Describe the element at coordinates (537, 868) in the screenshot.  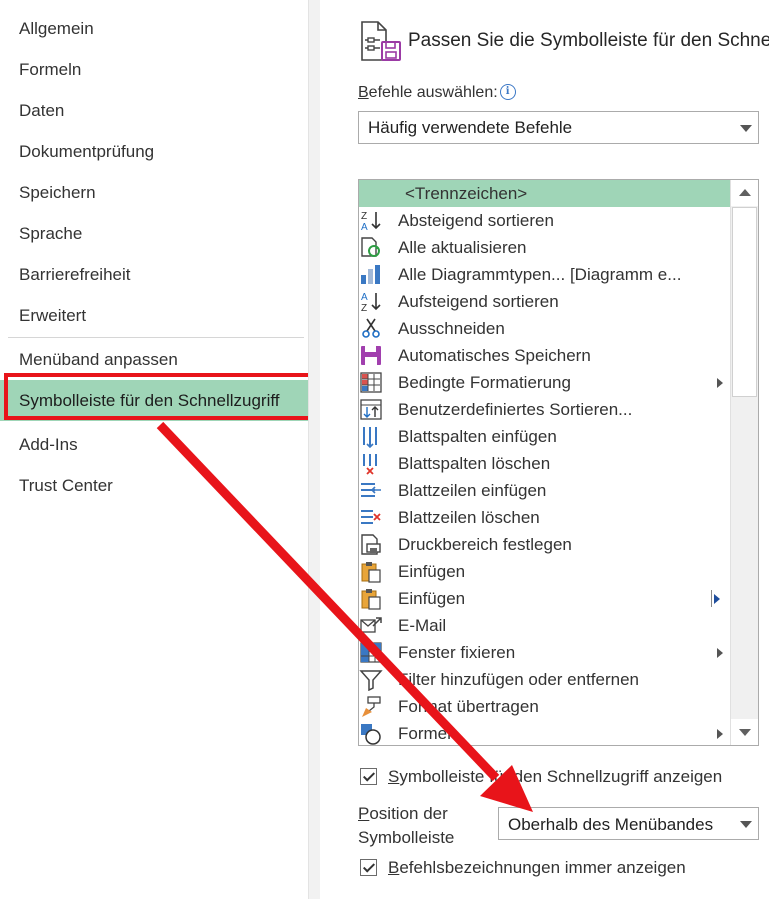
I see `always-show-labels-label: Befehlsbezeichnungen immer anzeigen` at that location.